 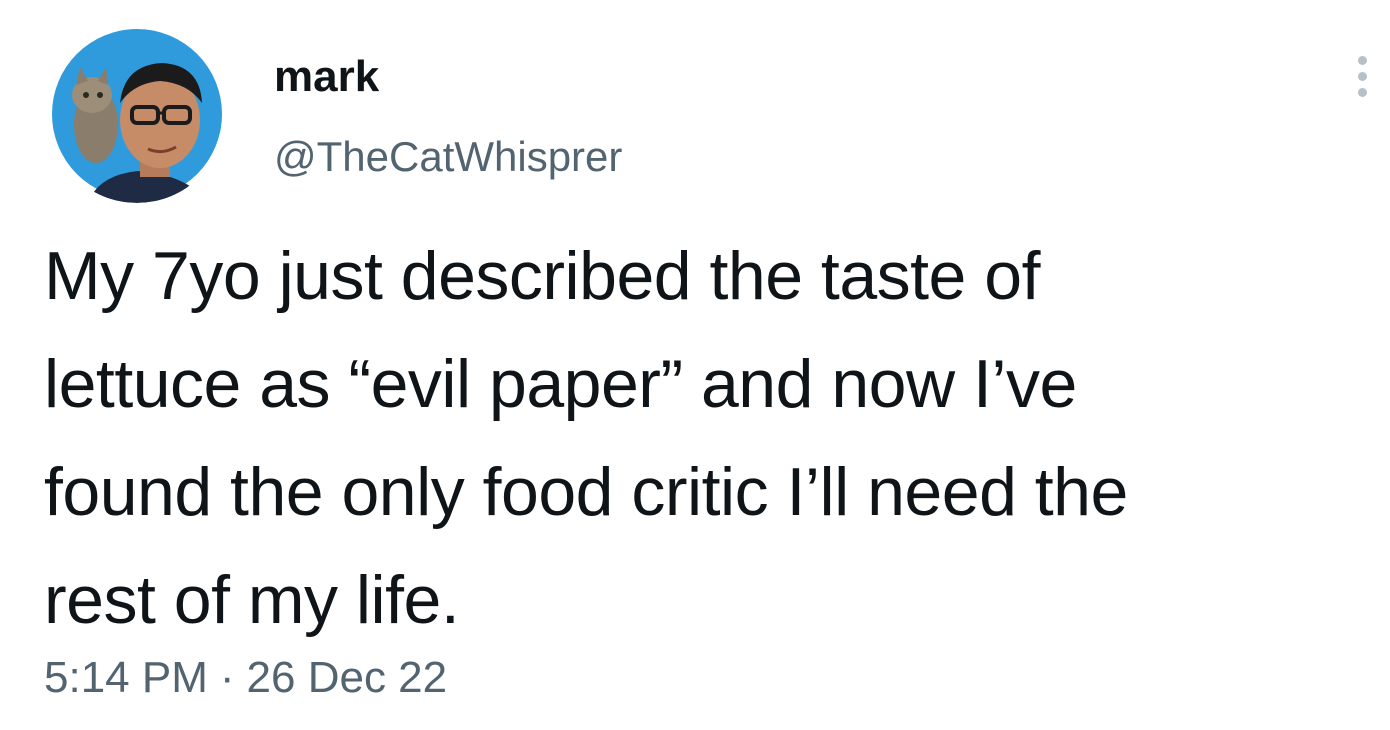 I want to click on display-name: mark, so click(x=326, y=77).